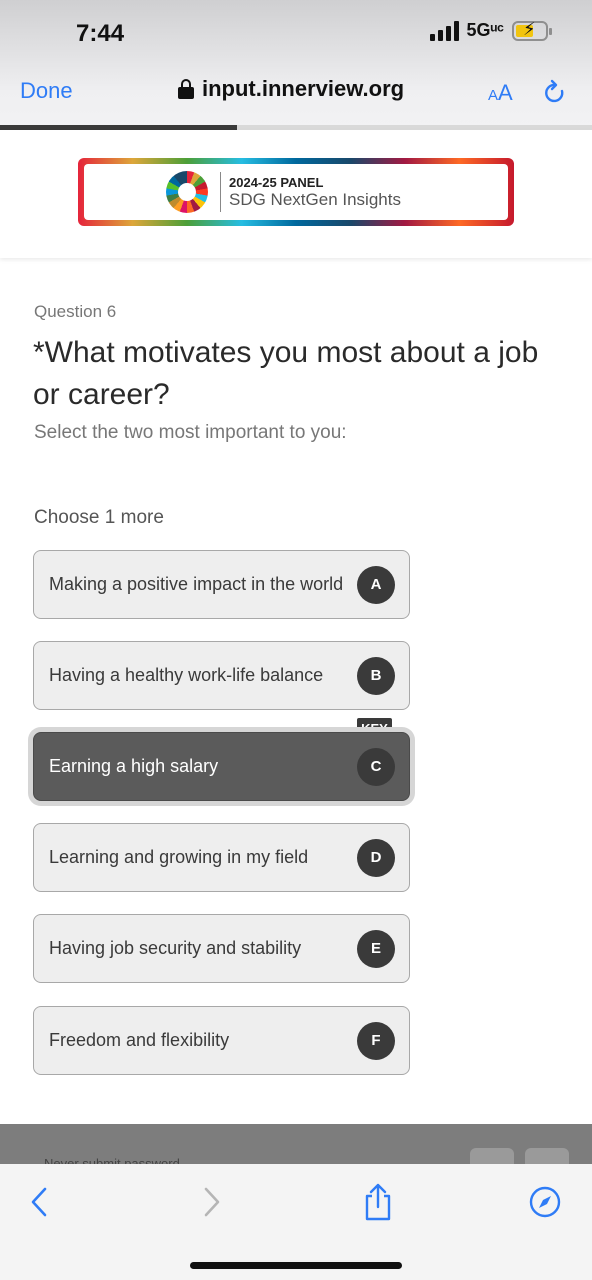 This screenshot has height=1280, width=592. I want to click on keyboard-autofill-bar: Never submit password, so click(296, 1145).